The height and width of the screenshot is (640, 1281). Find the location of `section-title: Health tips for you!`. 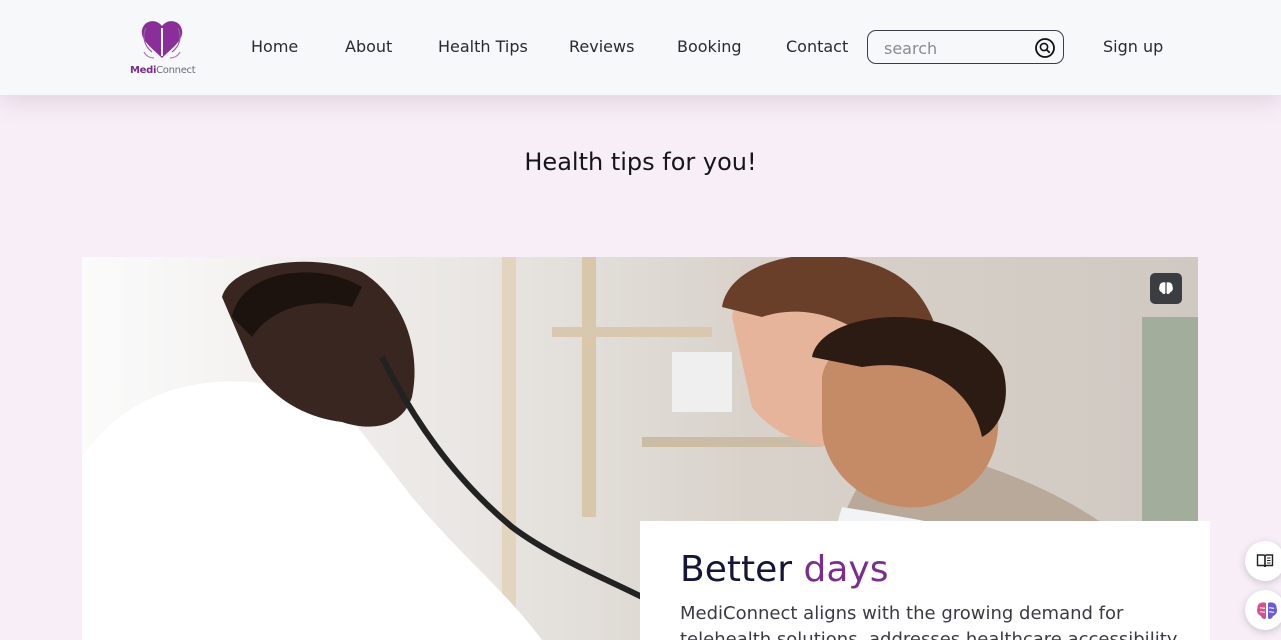

section-title: Health tips for you! is located at coordinates (640, 162).